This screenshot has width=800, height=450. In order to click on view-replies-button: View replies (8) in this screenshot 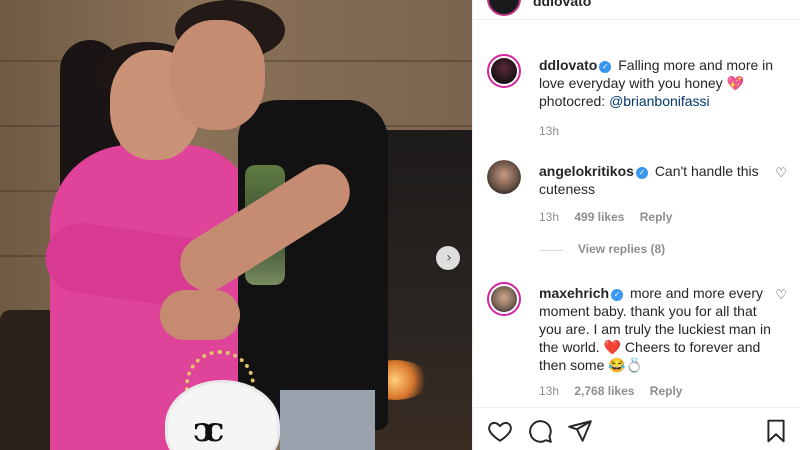, I will do `click(621, 249)`.